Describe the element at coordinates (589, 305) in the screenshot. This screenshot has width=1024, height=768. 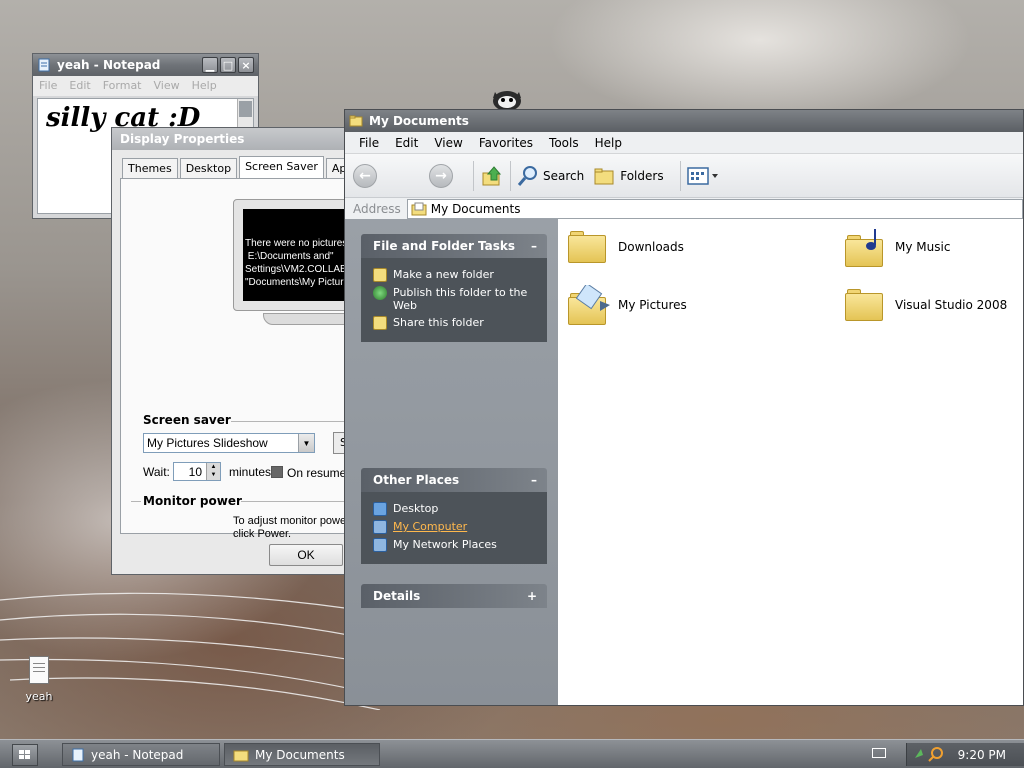
I see `pictures-folder-icon` at that location.